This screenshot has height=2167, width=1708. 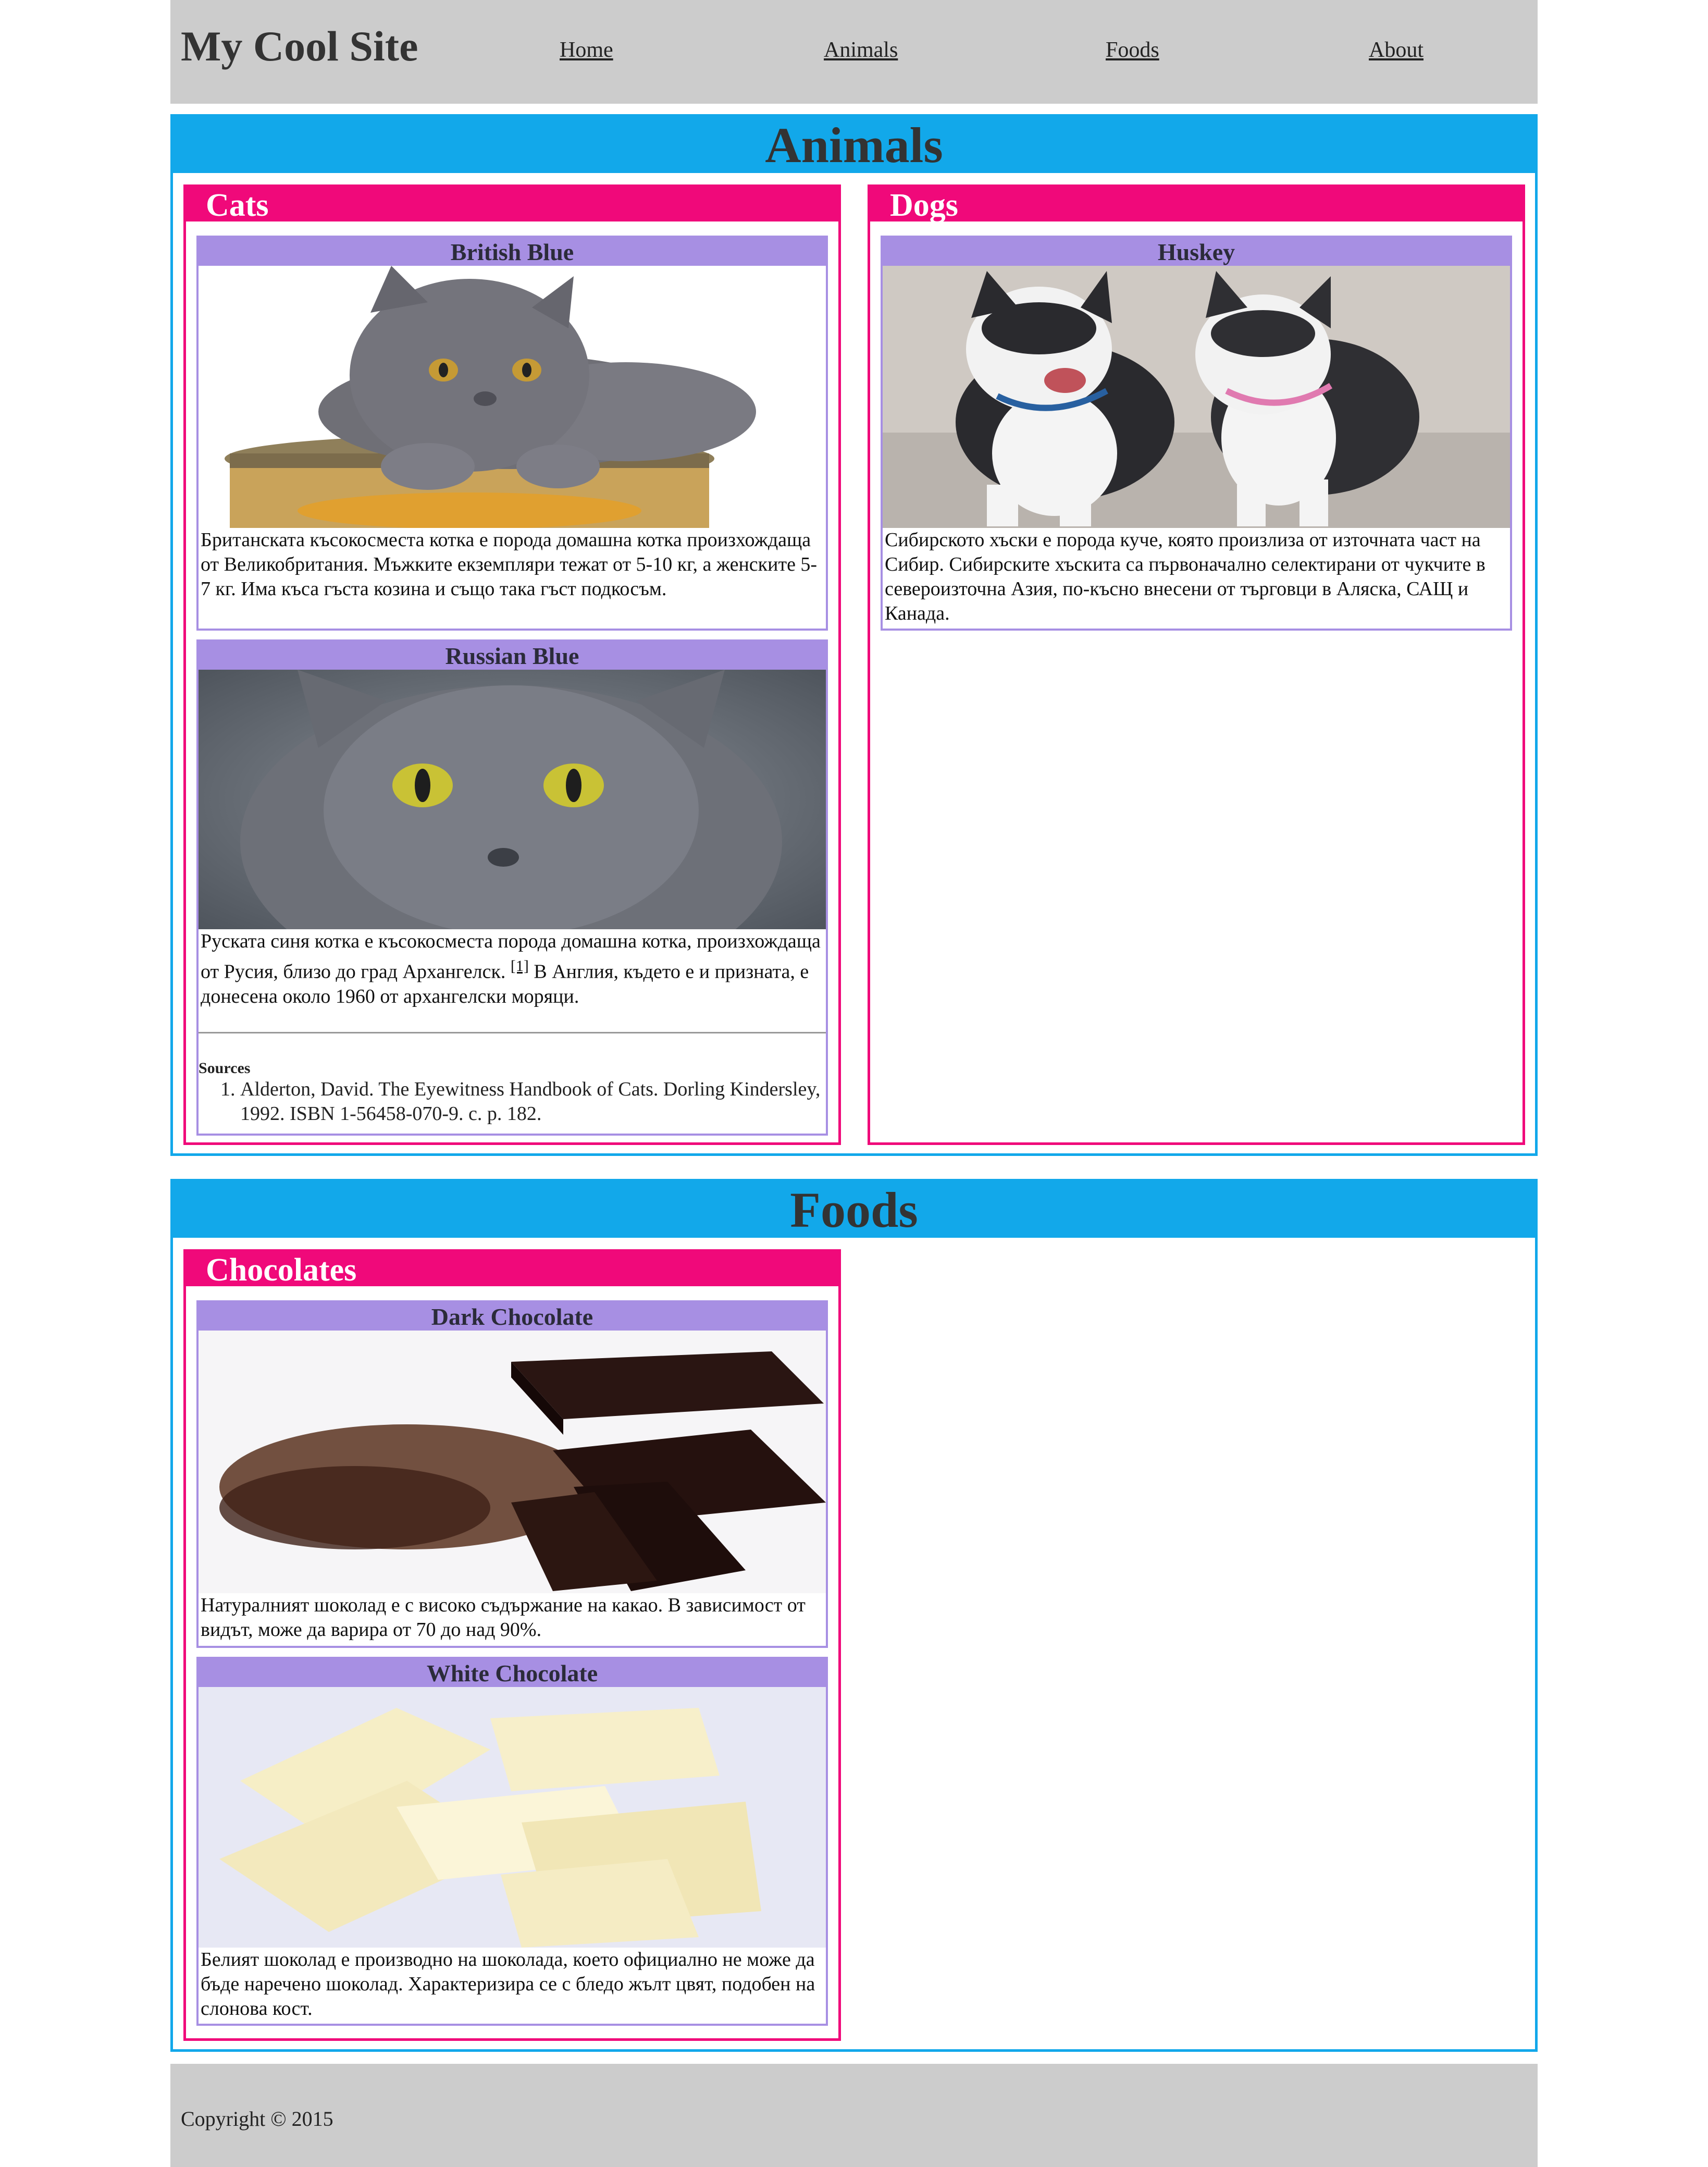 I want to click on card-title: Dark Chocolate, so click(x=512, y=1316).